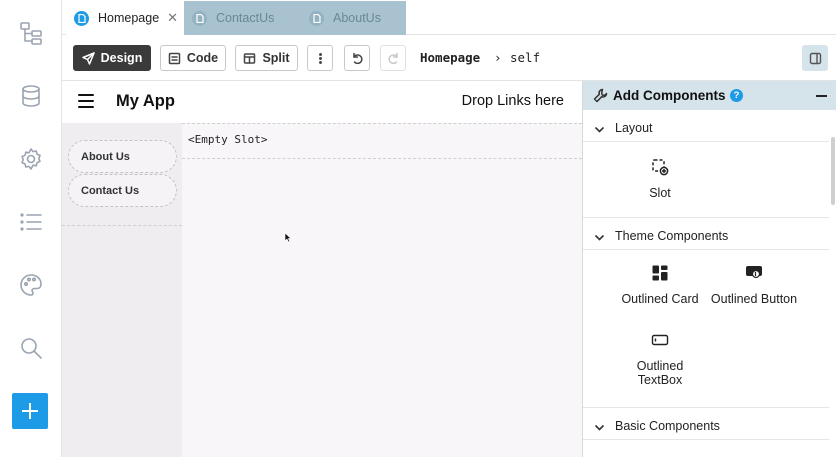 The width and height of the screenshot is (836, 457). I want to click on plus-icon, so click(30, 411).